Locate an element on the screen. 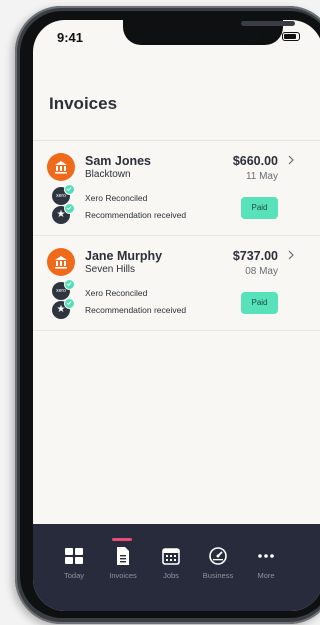 The width and height of the screenshot is (320, 625). client-name: Jane Murphy is located at coordinates (124, 256).